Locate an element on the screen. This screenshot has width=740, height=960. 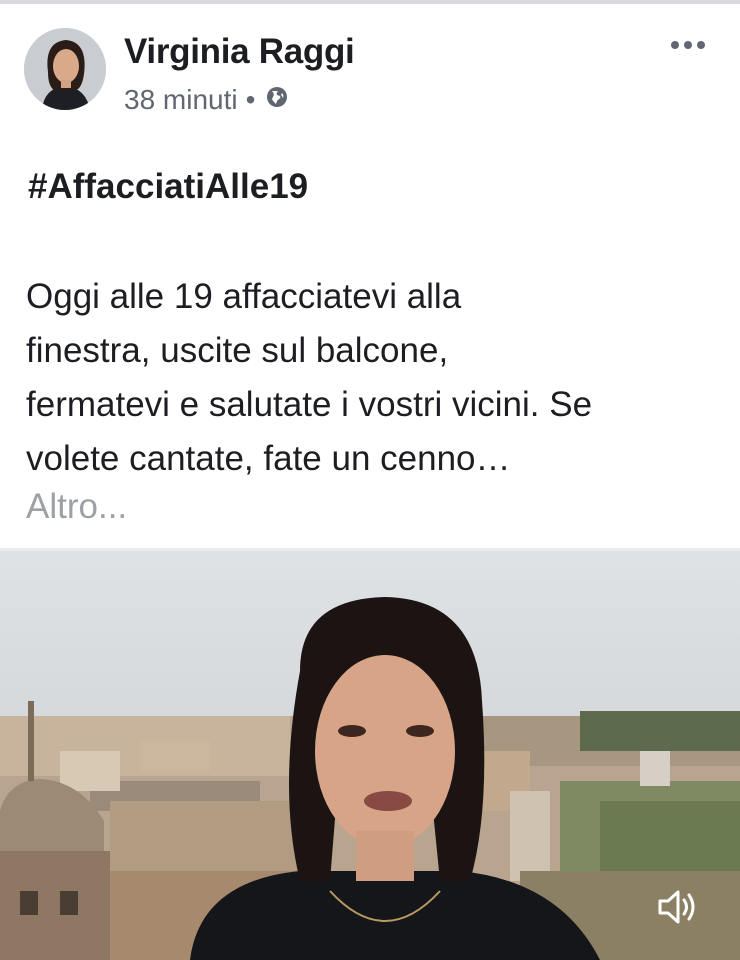
post-header: Virginia Raggi 38 minuti • is located at coordinates (370, 71).